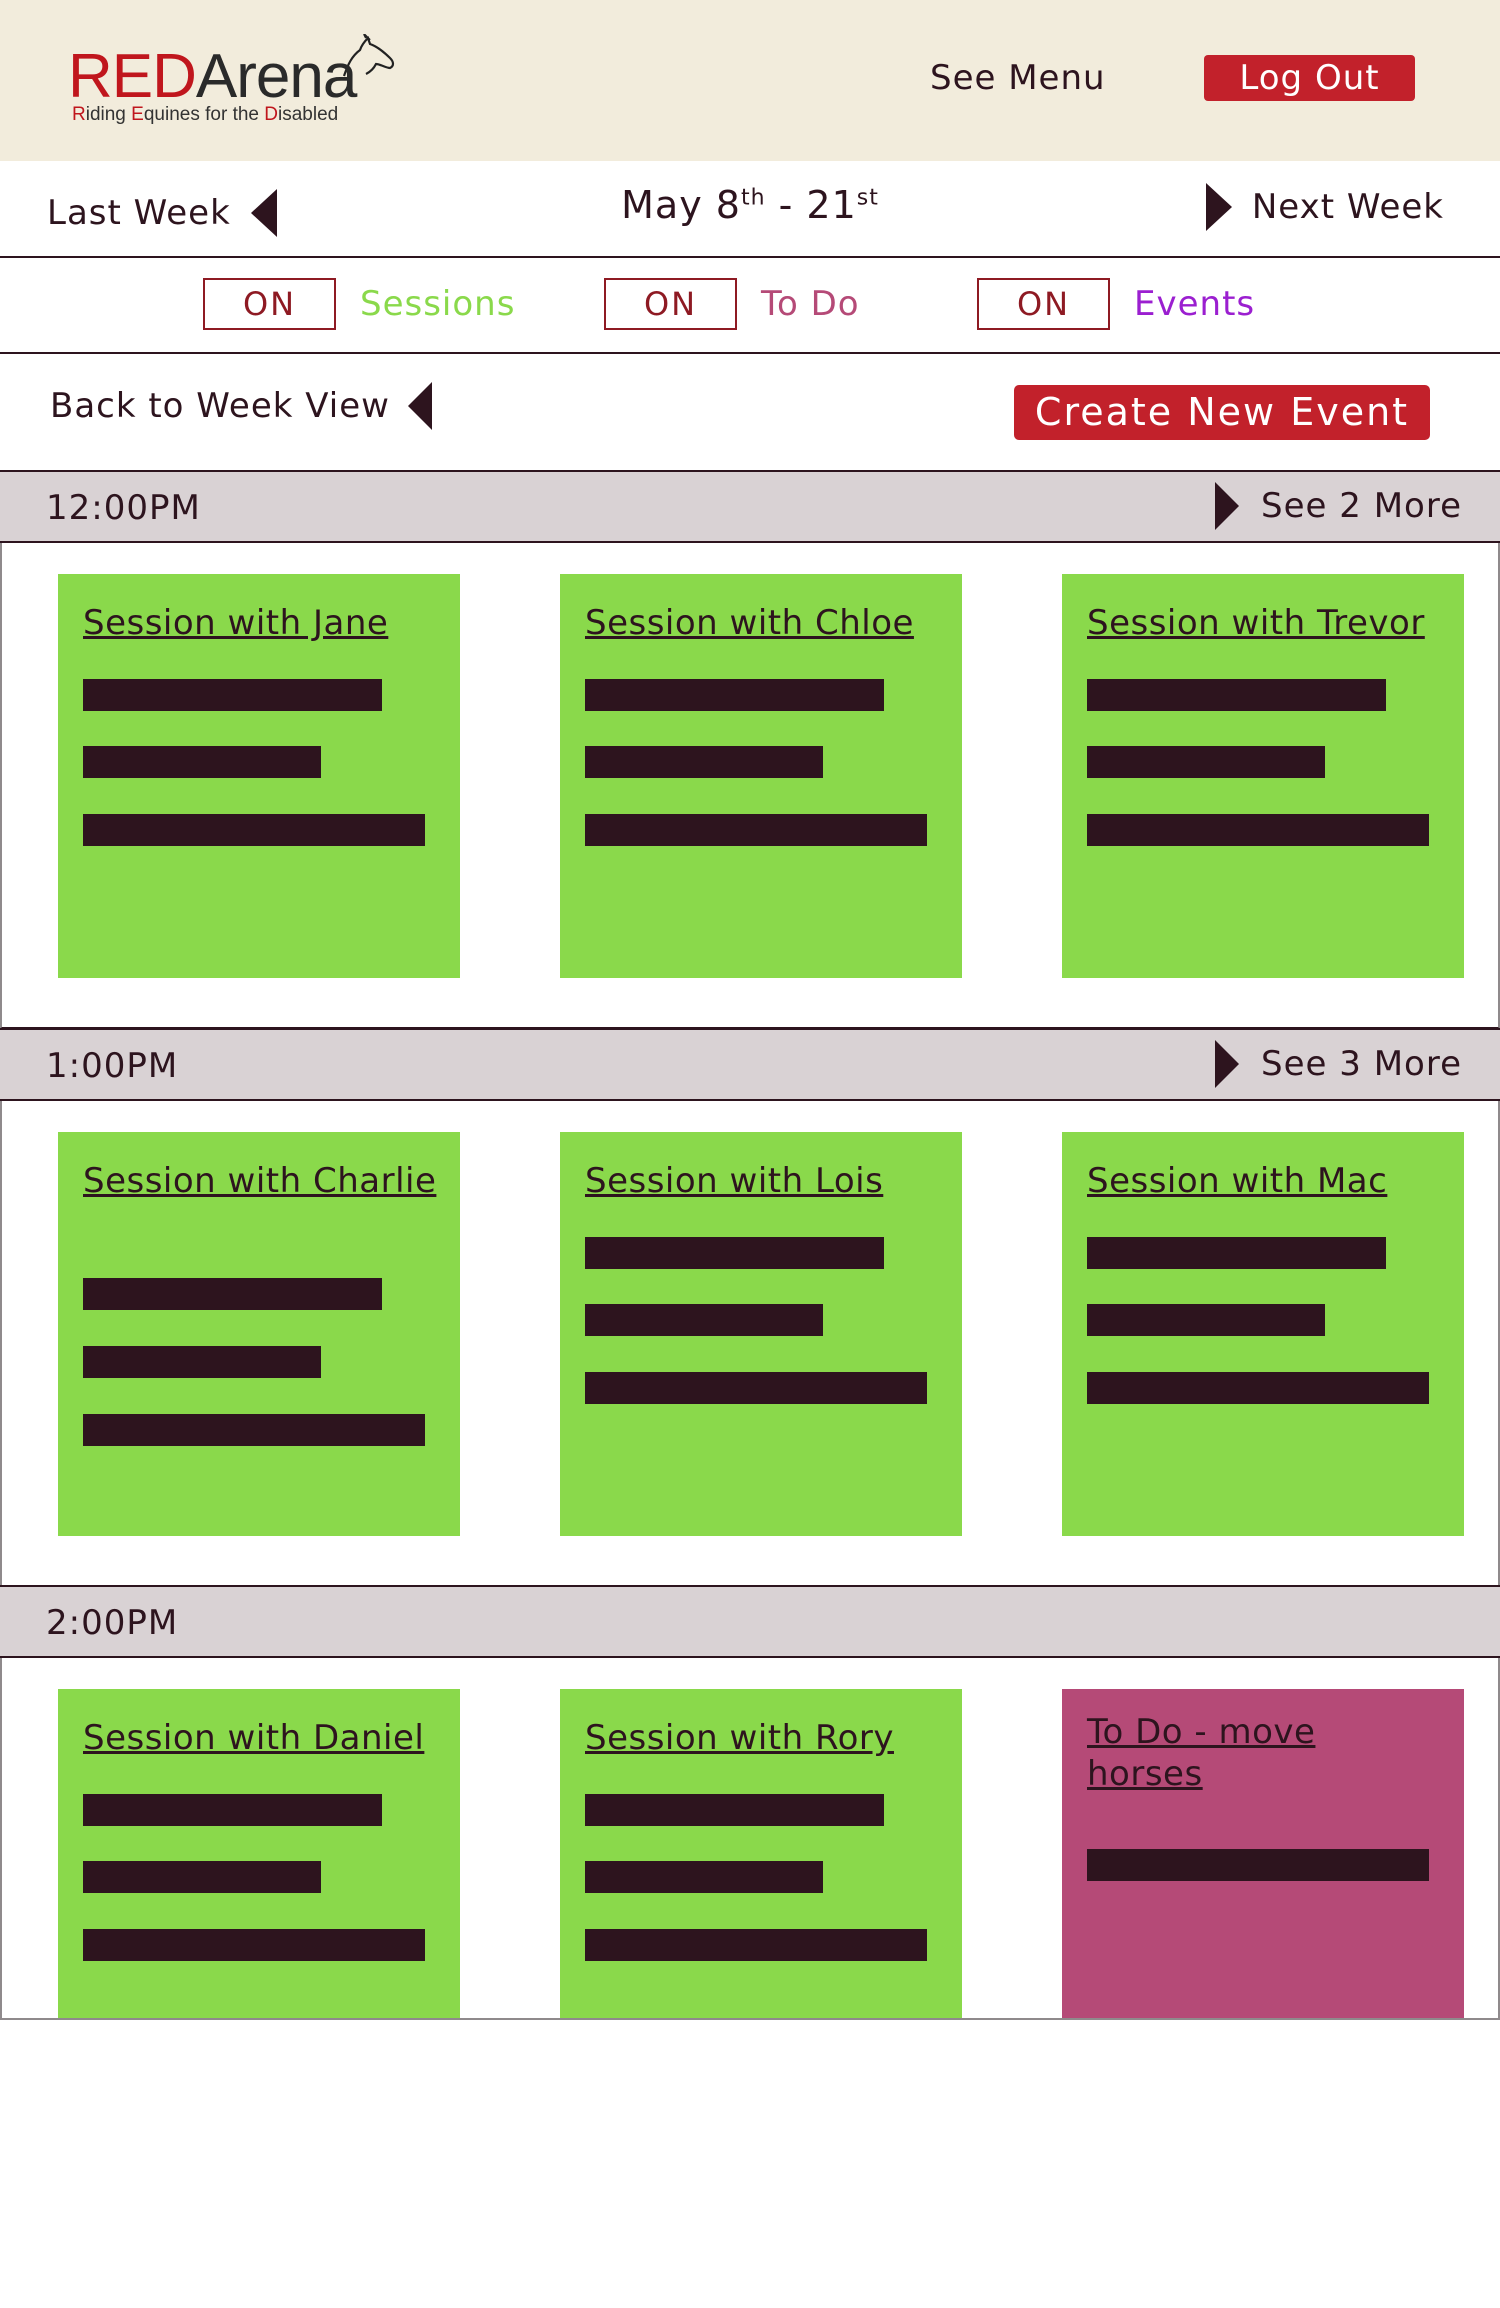 This screenshot has height=2308, width=1500. What do you see at coordinates (438, 304) in the screenshot?
I see `sessions-filter-label: Sessions` at bounding box center [438, 304].